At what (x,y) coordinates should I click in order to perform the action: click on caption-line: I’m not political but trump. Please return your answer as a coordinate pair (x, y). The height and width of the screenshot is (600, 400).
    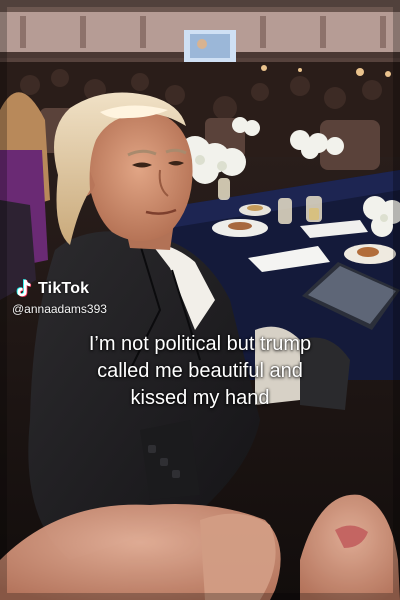
    Looking at the image, I should click on (200, 344).